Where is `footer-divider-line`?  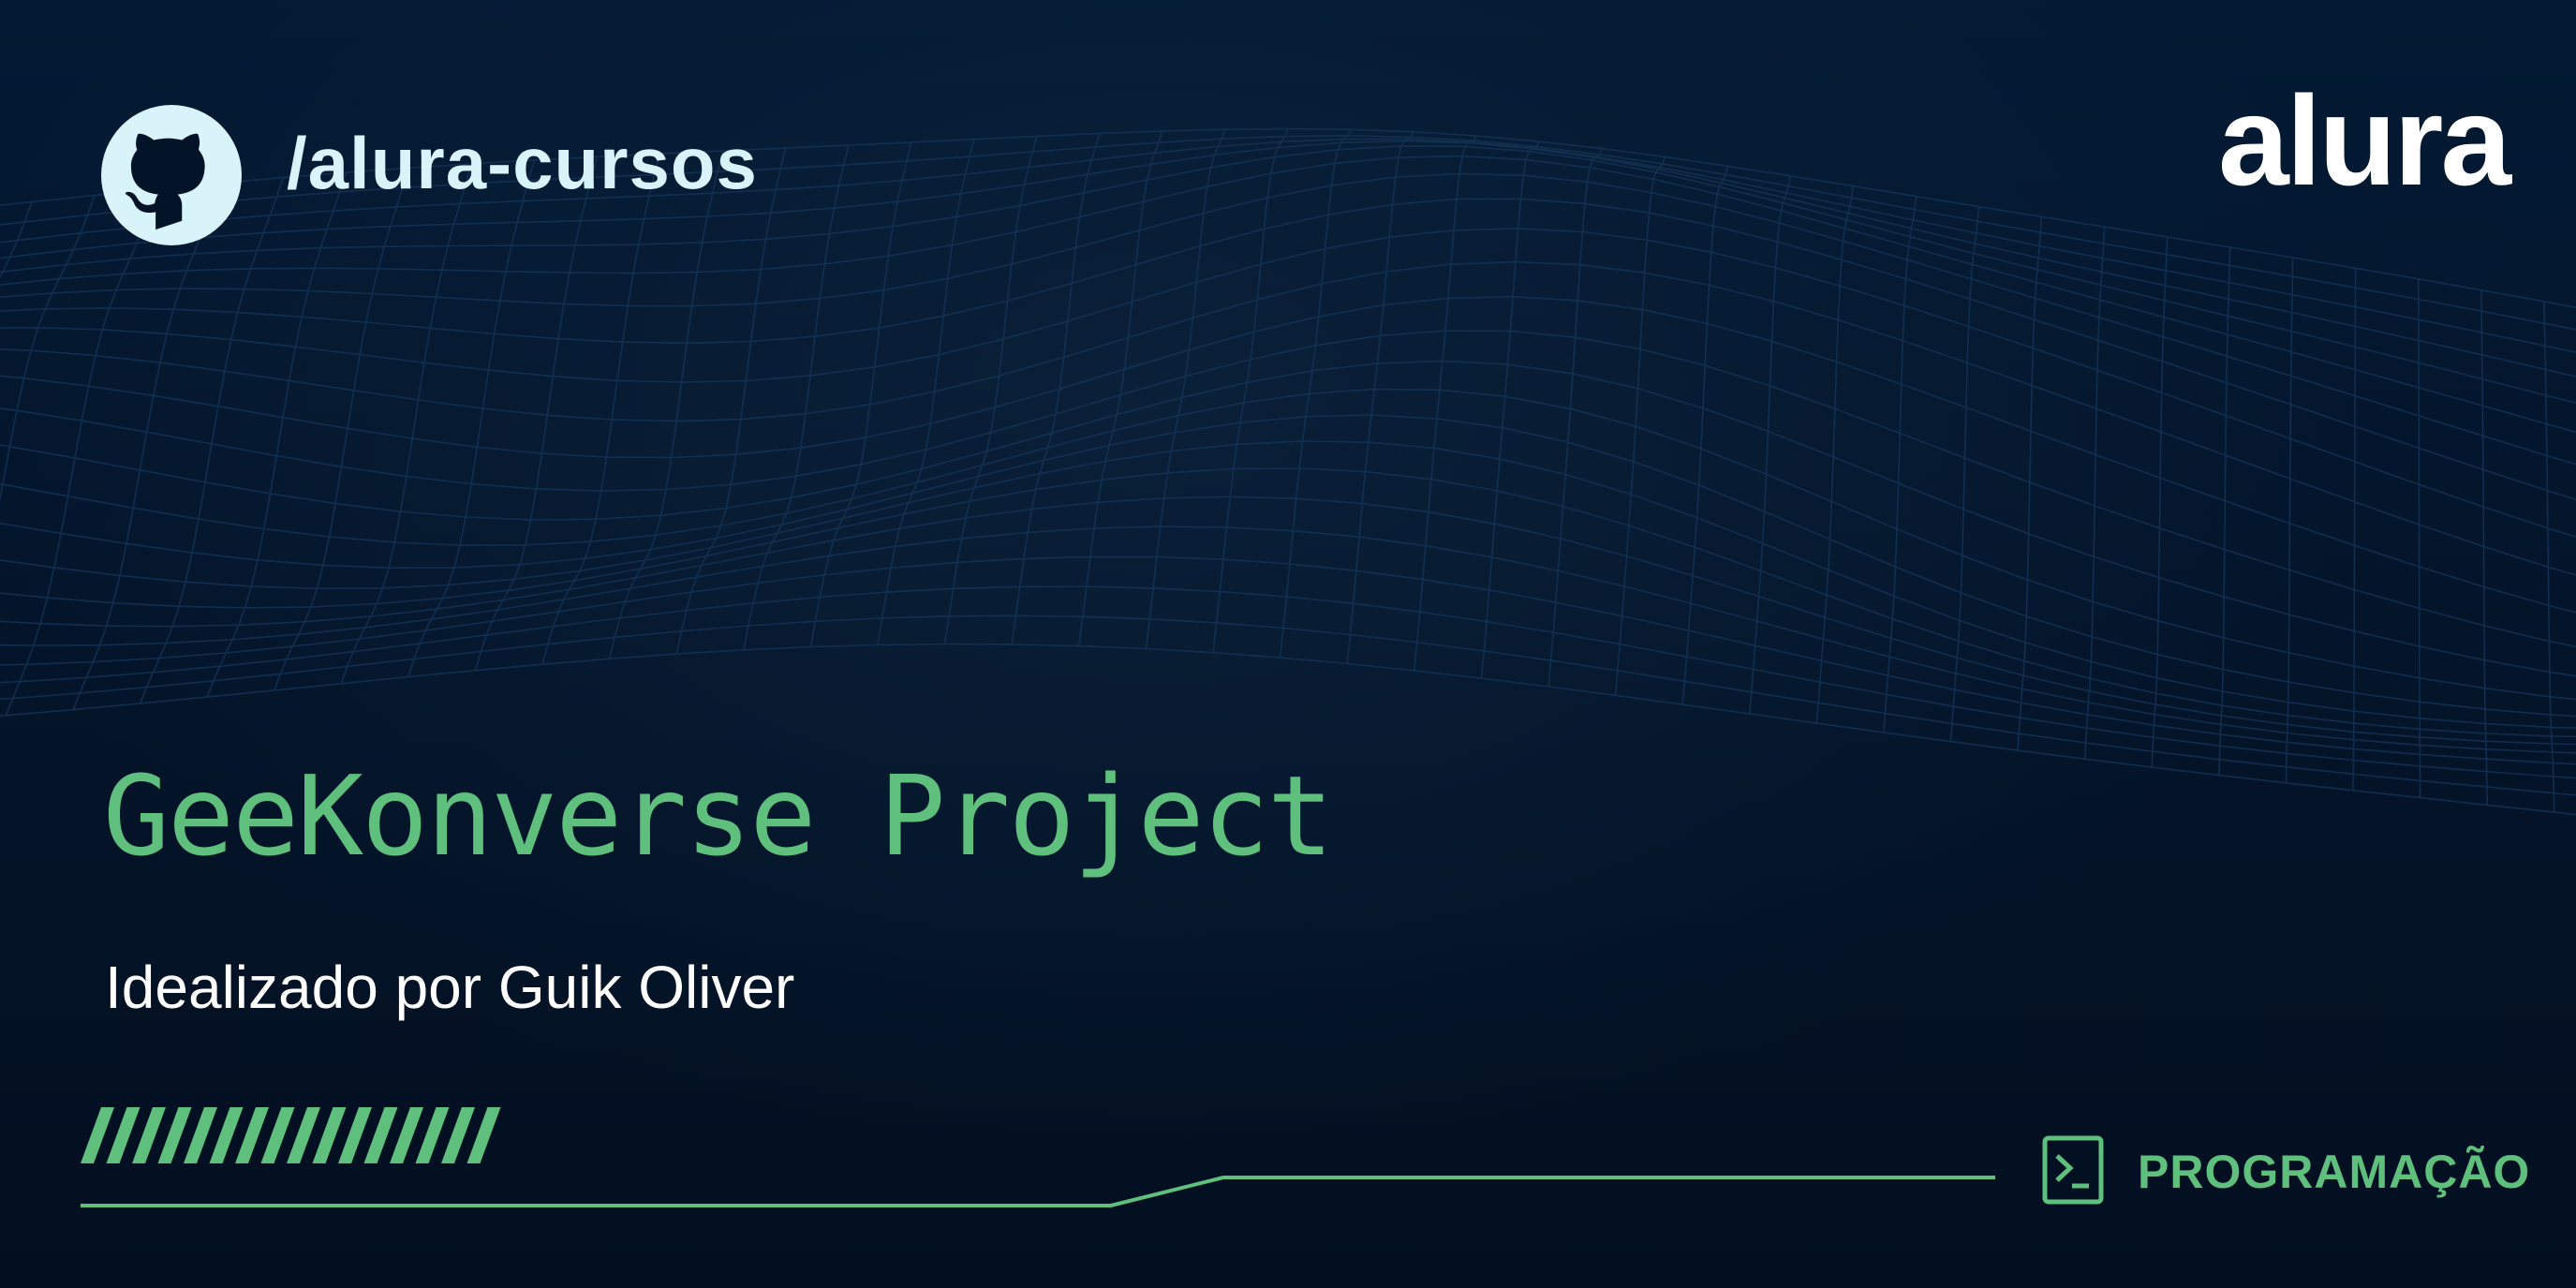 footer-divider-line is located at coordinates (1038, 1191).